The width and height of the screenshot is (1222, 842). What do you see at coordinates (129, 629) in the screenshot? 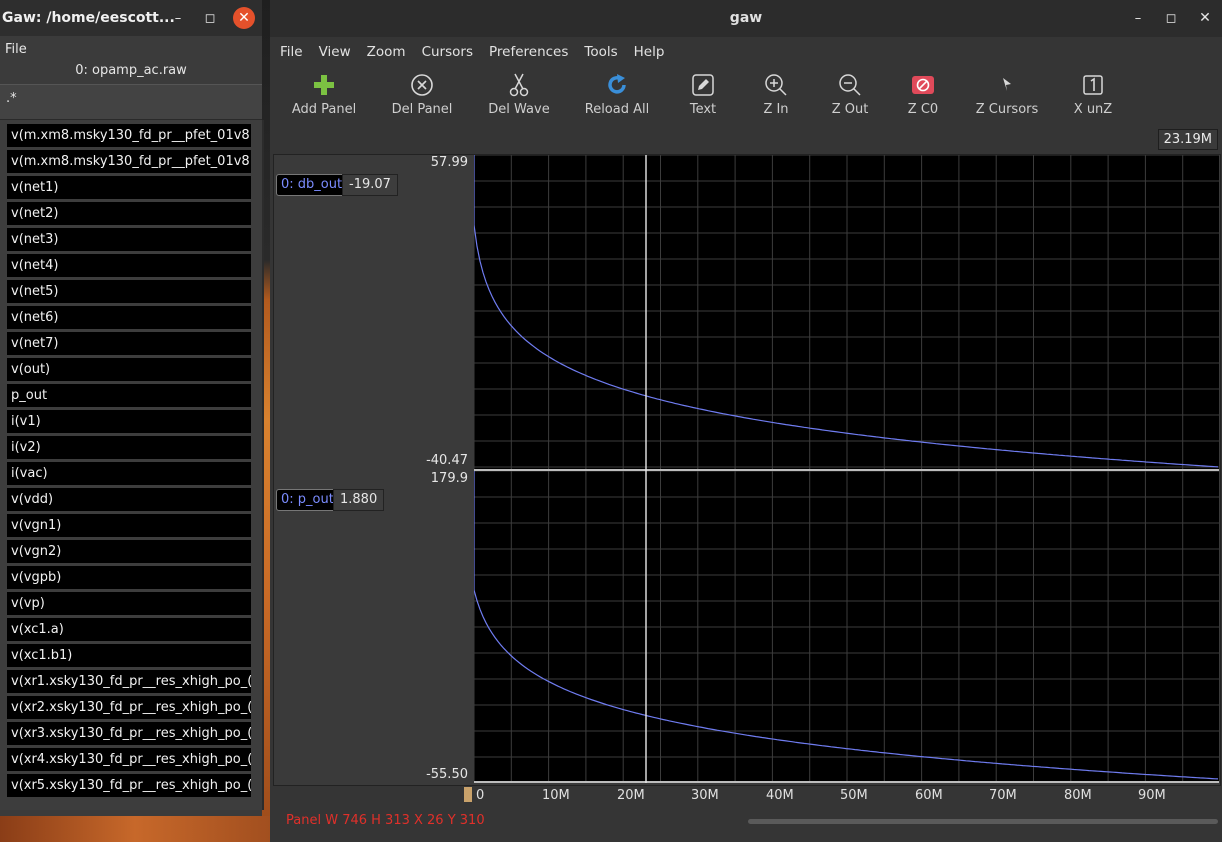
I see `signal-list-item: v(xc1.a)` at bounding box center [129, 629].